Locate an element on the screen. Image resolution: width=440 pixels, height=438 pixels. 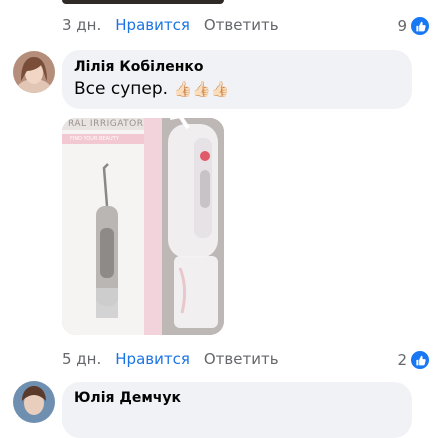
comment-text: Все супер. 👍🏻👍🏻👍🏻 is located at coordinates (237, 89).